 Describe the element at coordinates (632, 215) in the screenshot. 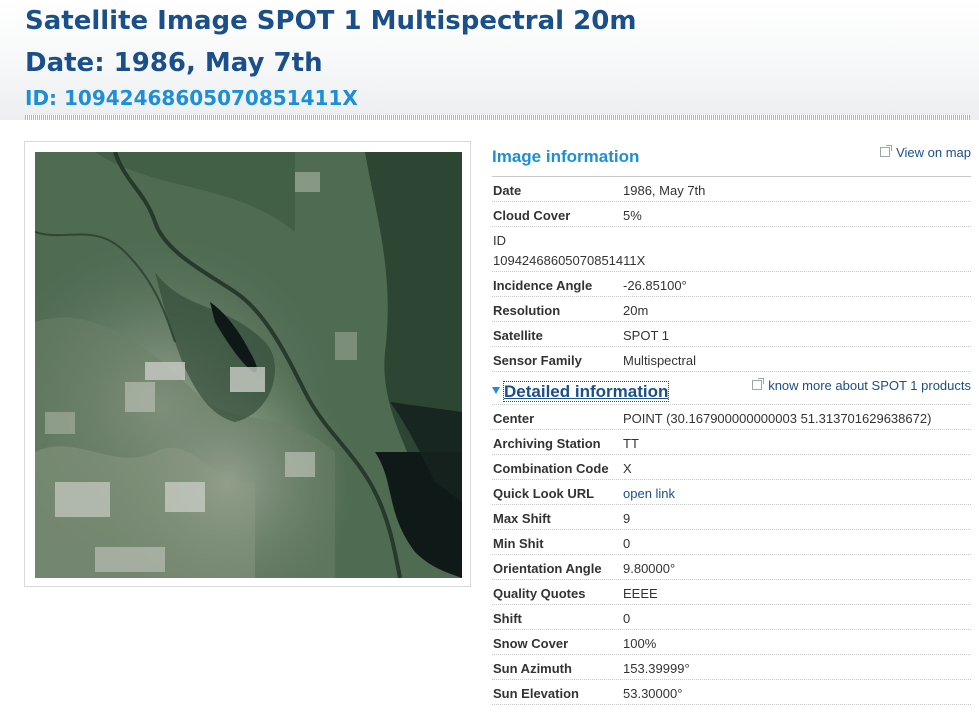

I see `row-value: 5%` at that location.